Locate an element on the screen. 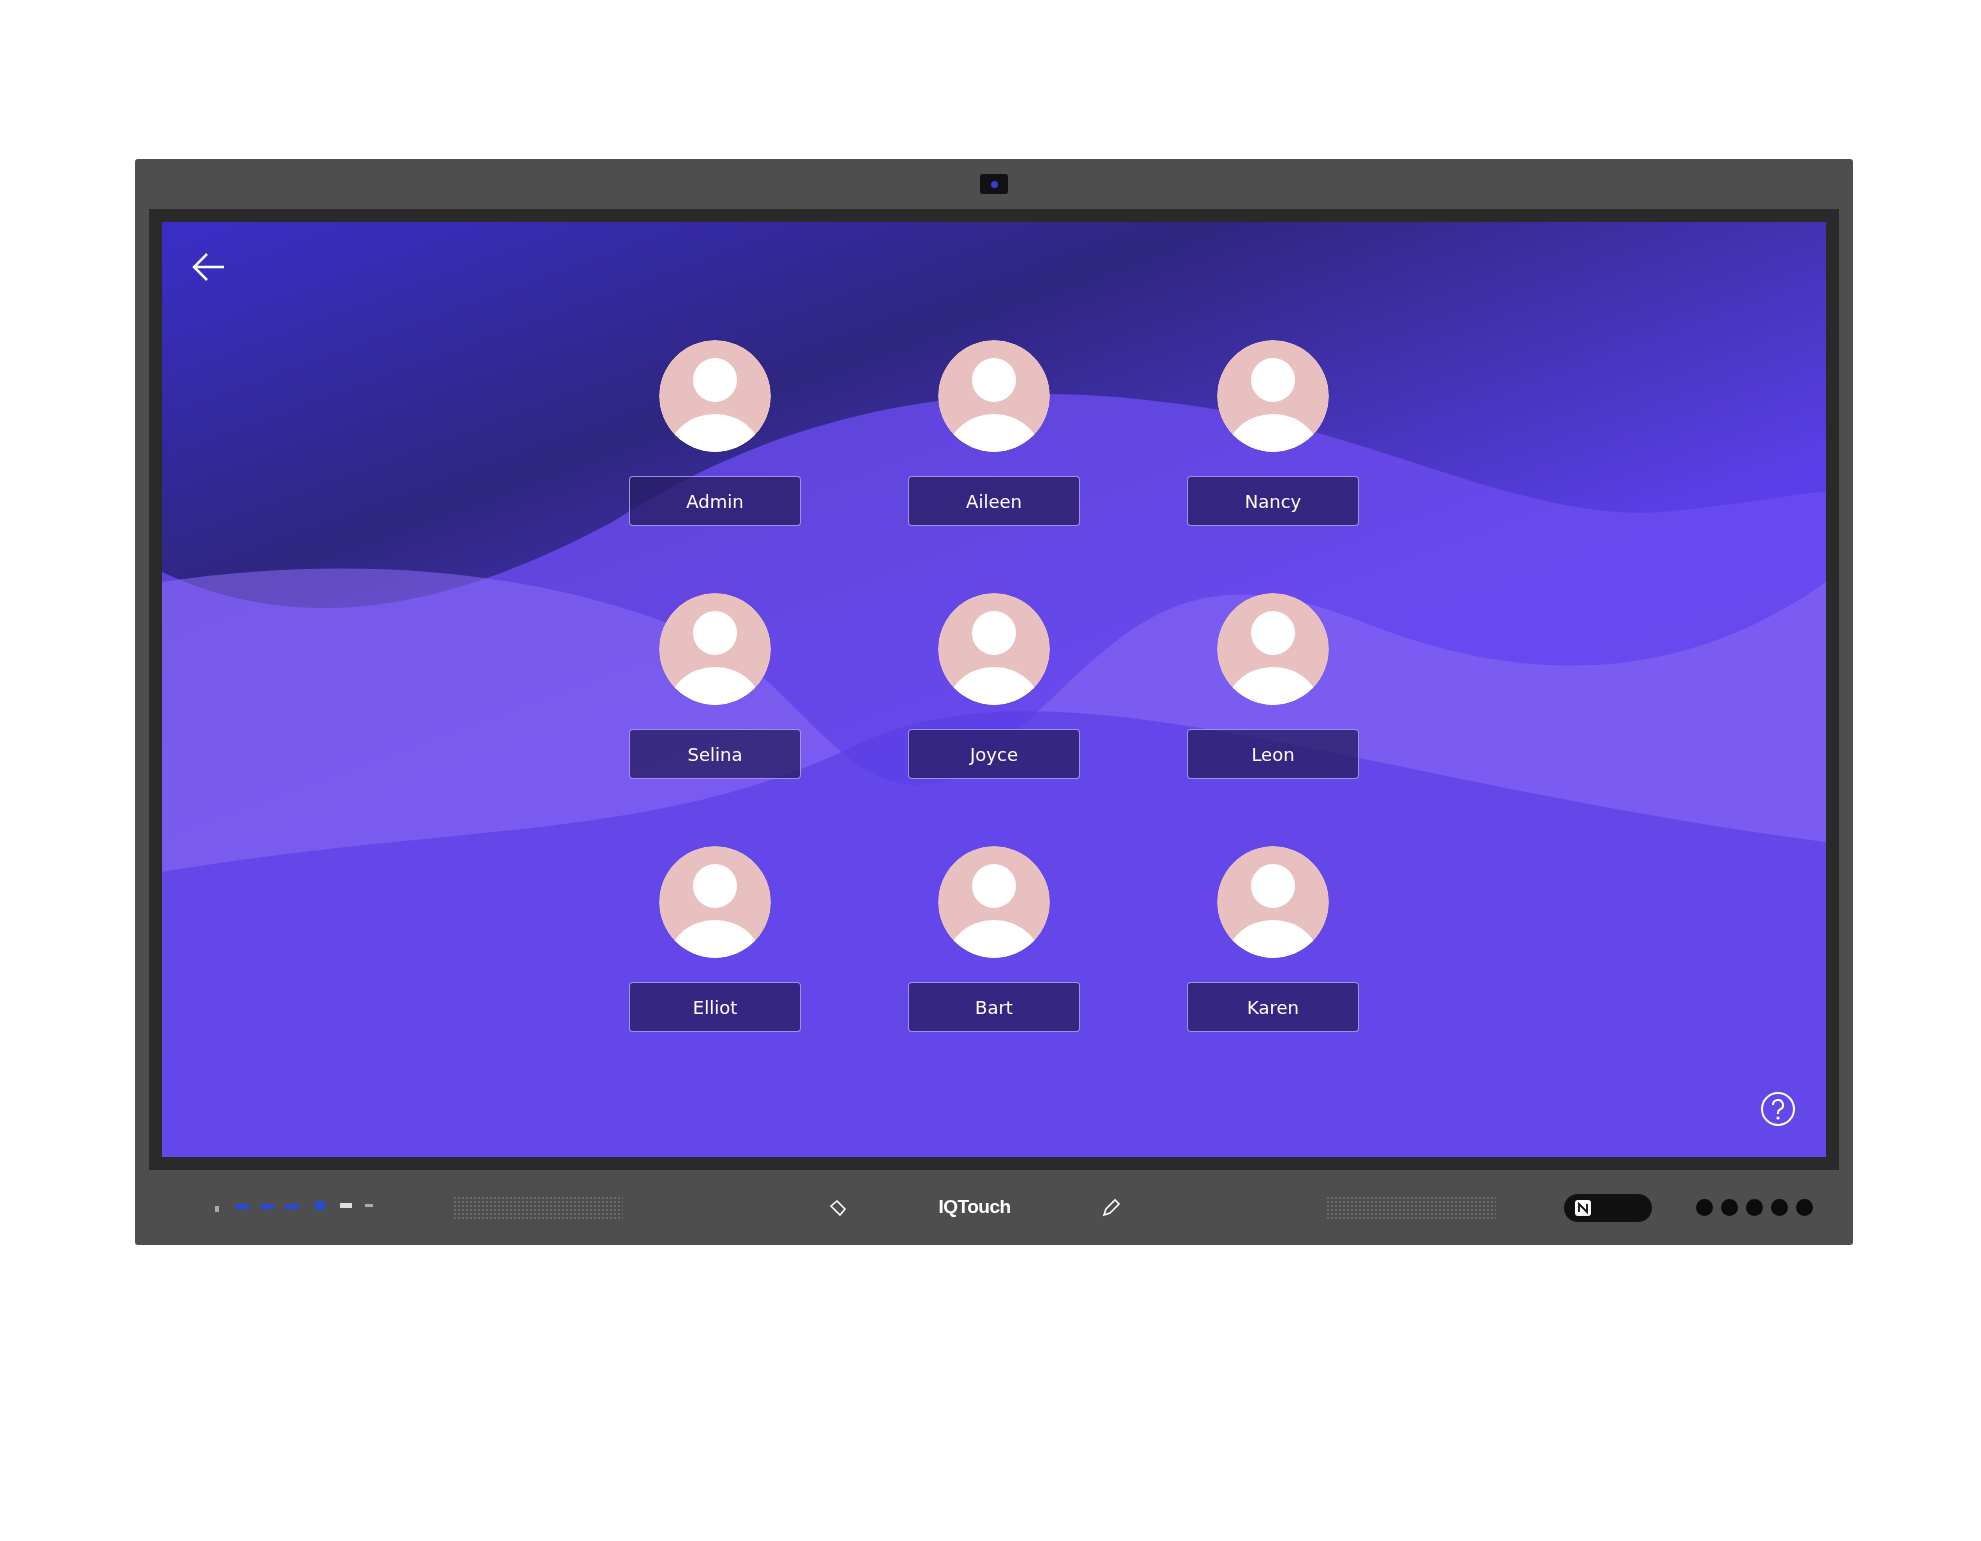 The image size is (1981, 1541). user-button: Admin is located at coordinates (715, 501).